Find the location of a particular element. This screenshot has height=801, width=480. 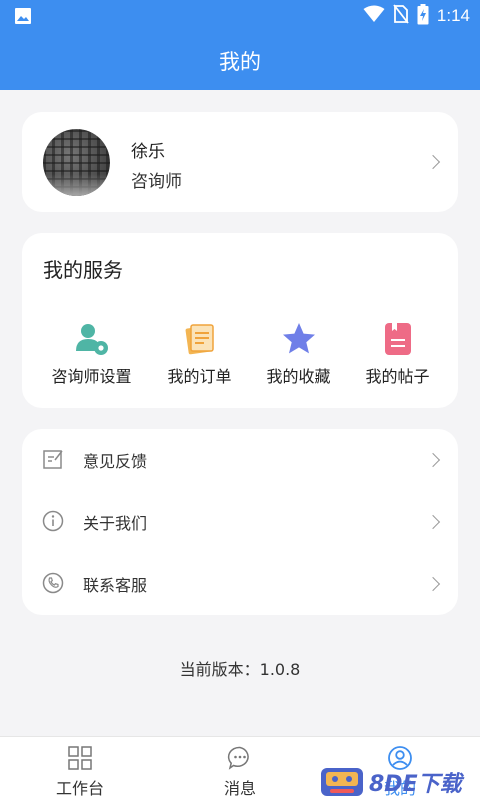

watermark-text: 8DE下载 is located at coordinates (415, 784).